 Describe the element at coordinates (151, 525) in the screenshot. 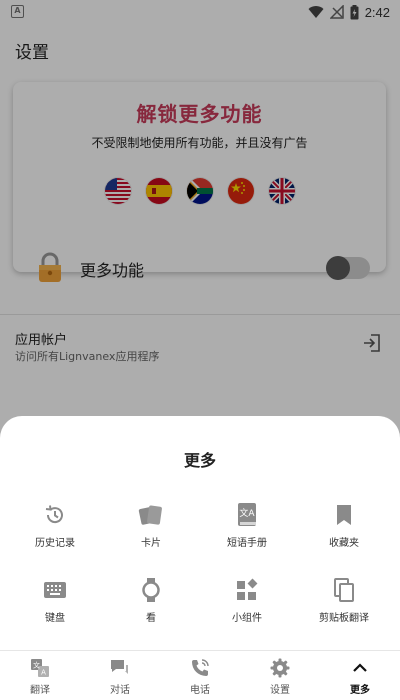

I see `cards-button: 卡片` at that location.